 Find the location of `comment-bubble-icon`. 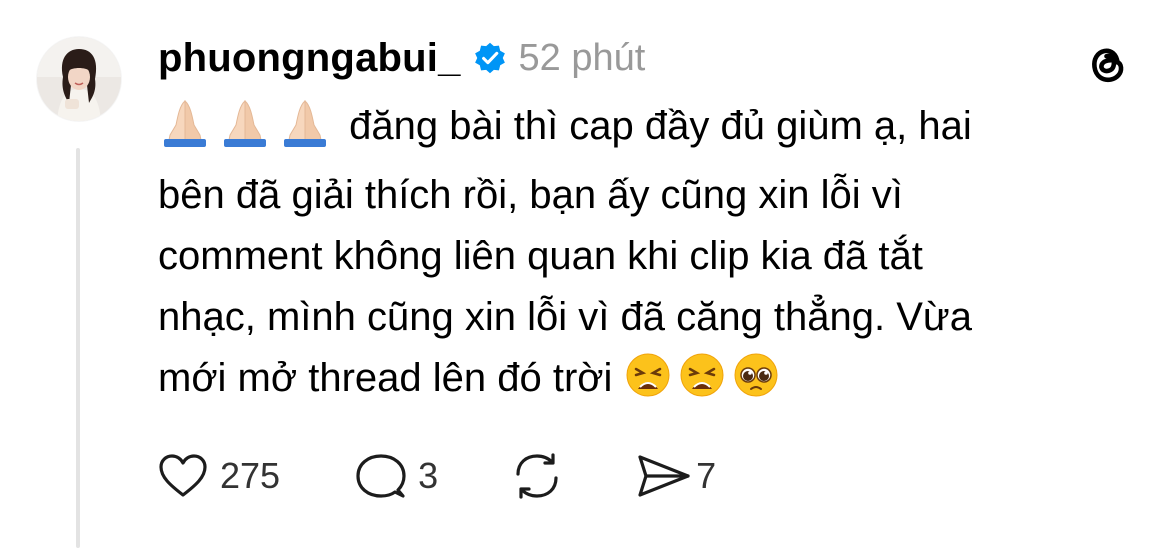

comment-bubble-icon is located at coordinates (381, 476).